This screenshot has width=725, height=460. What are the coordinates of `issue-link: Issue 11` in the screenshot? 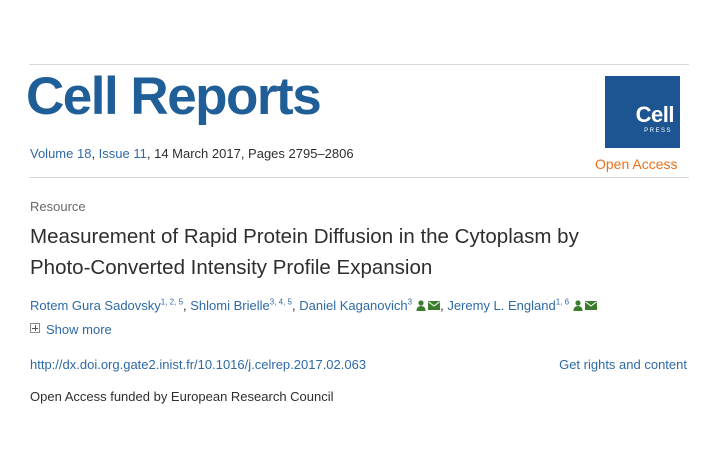 It's located at (123, 153).